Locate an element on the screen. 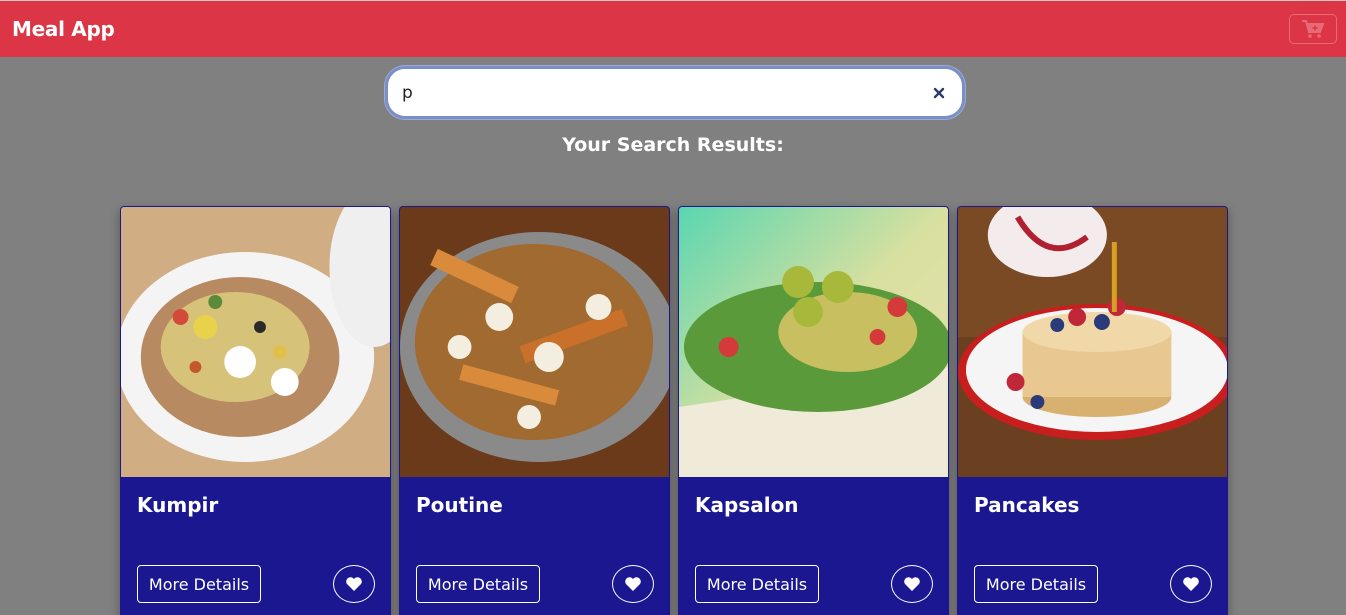 This screenshot has height=615, width=1346. meal-title: Pancakes is located at coordinates (1027, 505).